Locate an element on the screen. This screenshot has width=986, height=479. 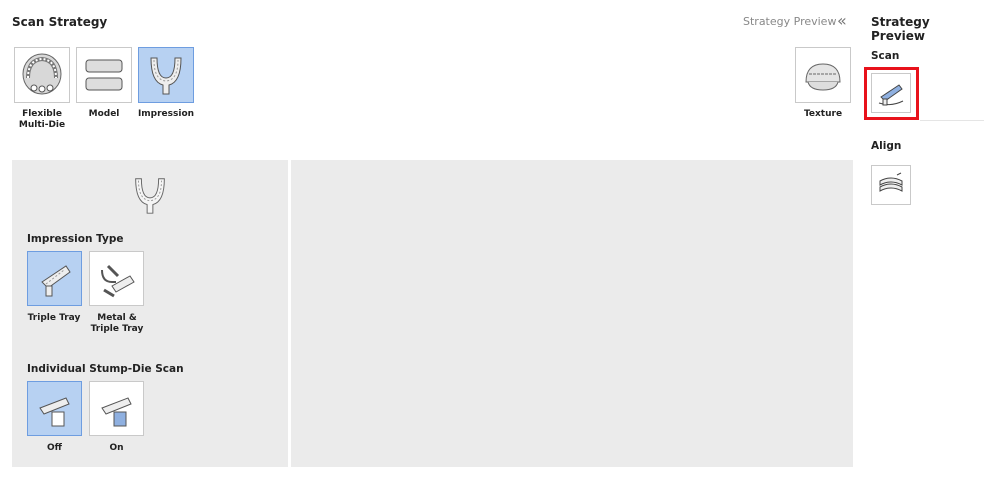
texture-toggle is located at coordinates (823, 75).